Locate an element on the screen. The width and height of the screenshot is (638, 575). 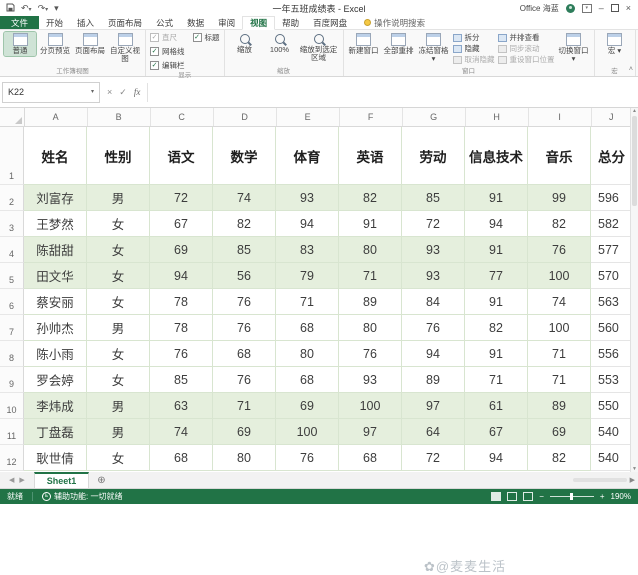
cell-r7c8: 82 is located at coordinates (496, 328).